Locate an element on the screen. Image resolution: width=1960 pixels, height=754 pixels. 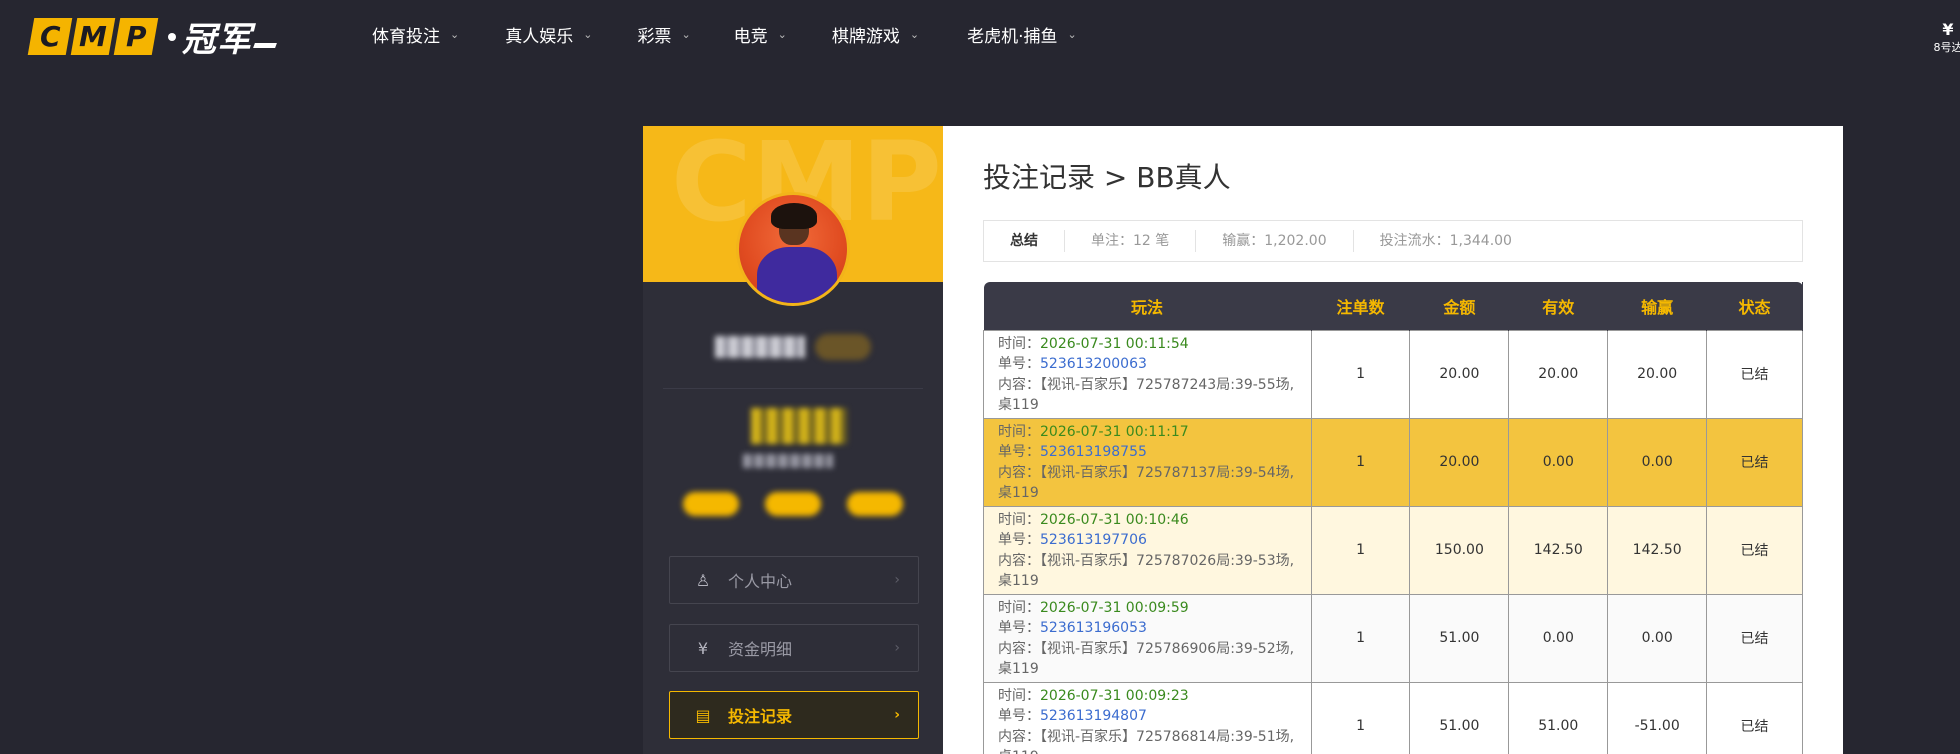
nav-item-chess-cards: 棋牌游戏 ⌄ is located at coordinates (875, 34).